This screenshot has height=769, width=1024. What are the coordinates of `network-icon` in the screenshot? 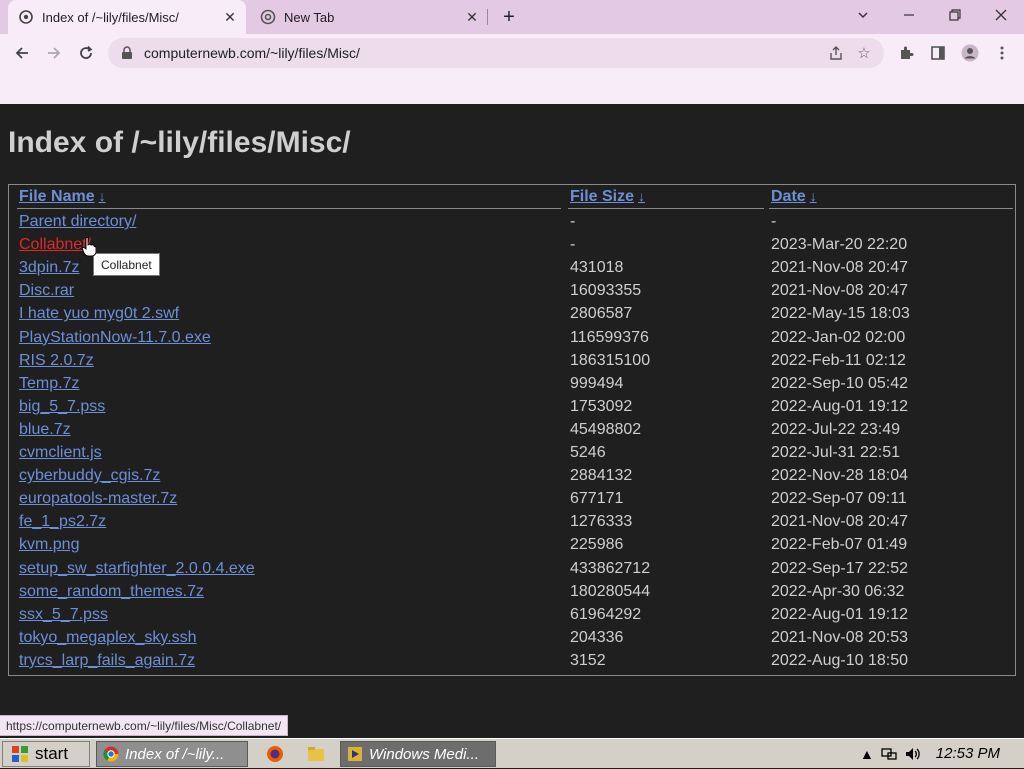 It's located at (889, 754).